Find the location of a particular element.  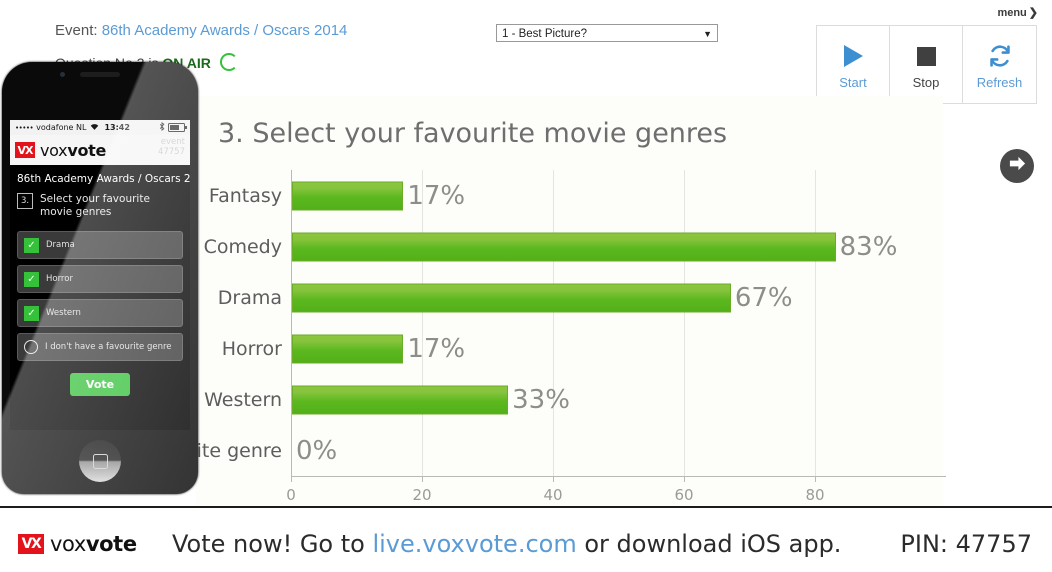

event-line: Event: 86th Academy Awards / Oscars 2014 is located at coordinates (201, 30).